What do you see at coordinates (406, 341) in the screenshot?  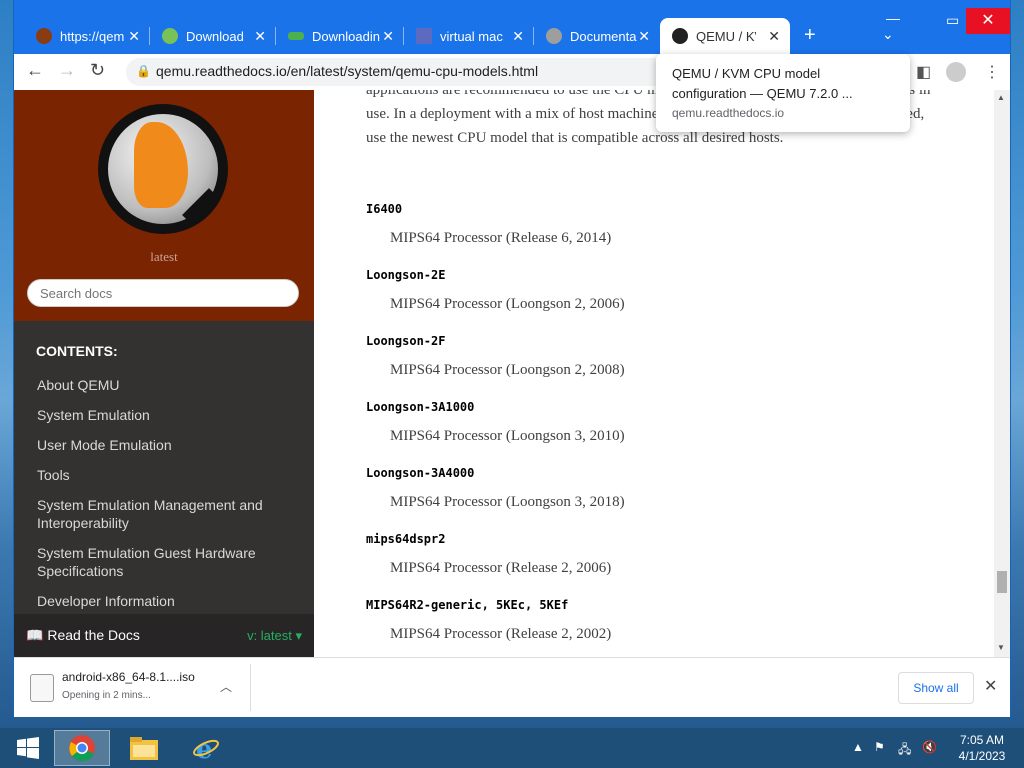 I see `cpu-name: Loongson-2F` at bounding box center [406, 341].